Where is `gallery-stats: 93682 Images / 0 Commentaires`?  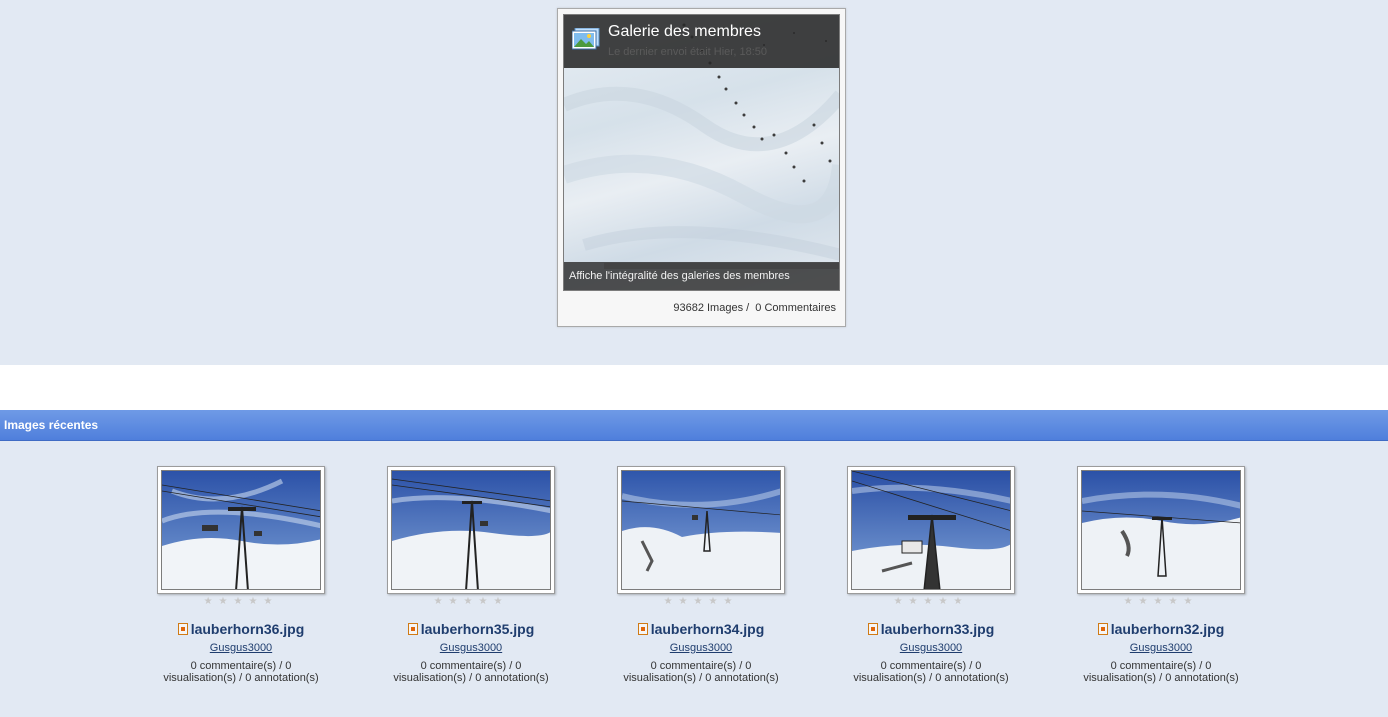
gallery-stats: 93682 Images / 0 Commentaires is located at coordinates (754, 308).